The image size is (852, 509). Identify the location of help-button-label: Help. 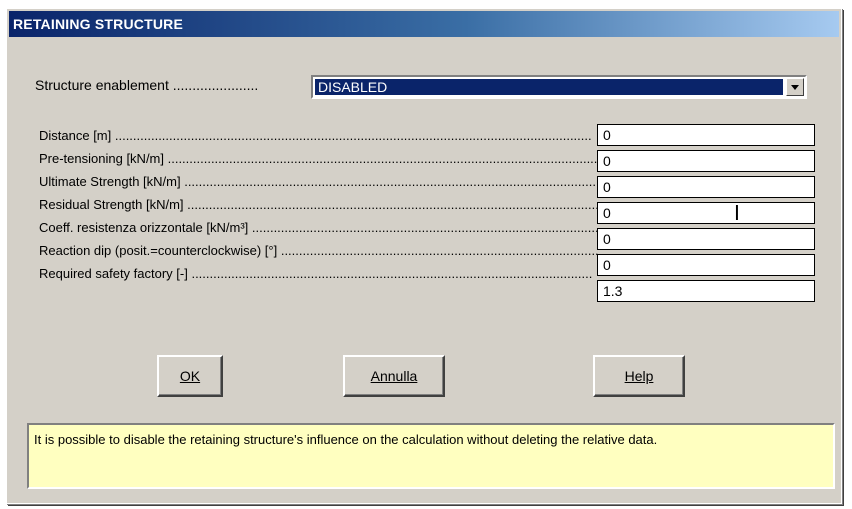
(639, 376).